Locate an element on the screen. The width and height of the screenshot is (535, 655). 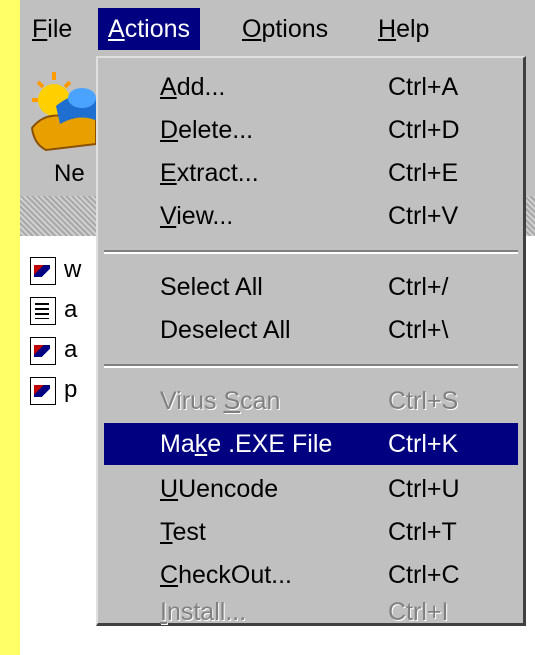
menu-item-delete: Delete... Ctrl+D is located at coordinates (311, 130).